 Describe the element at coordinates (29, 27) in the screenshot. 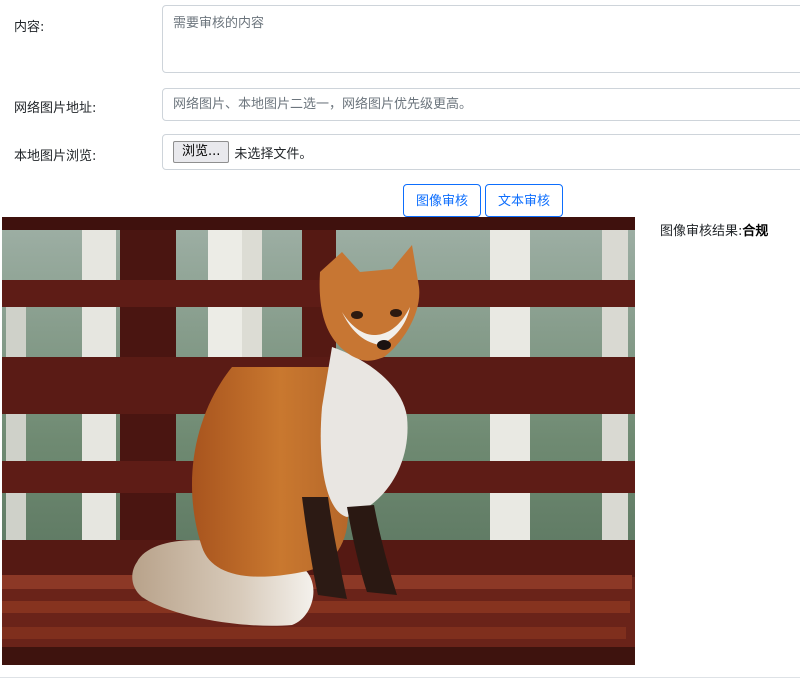

I see `content-label: 内容:` at that location.